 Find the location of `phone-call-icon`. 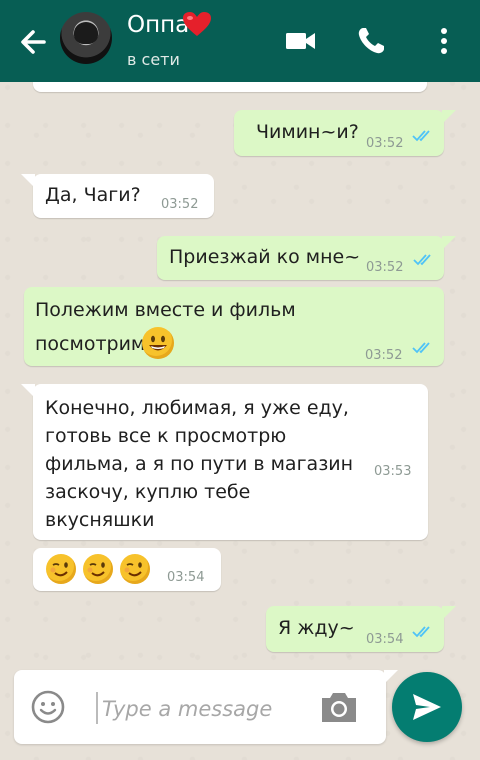

phone-call-icon is located at coordinates (371, 41).